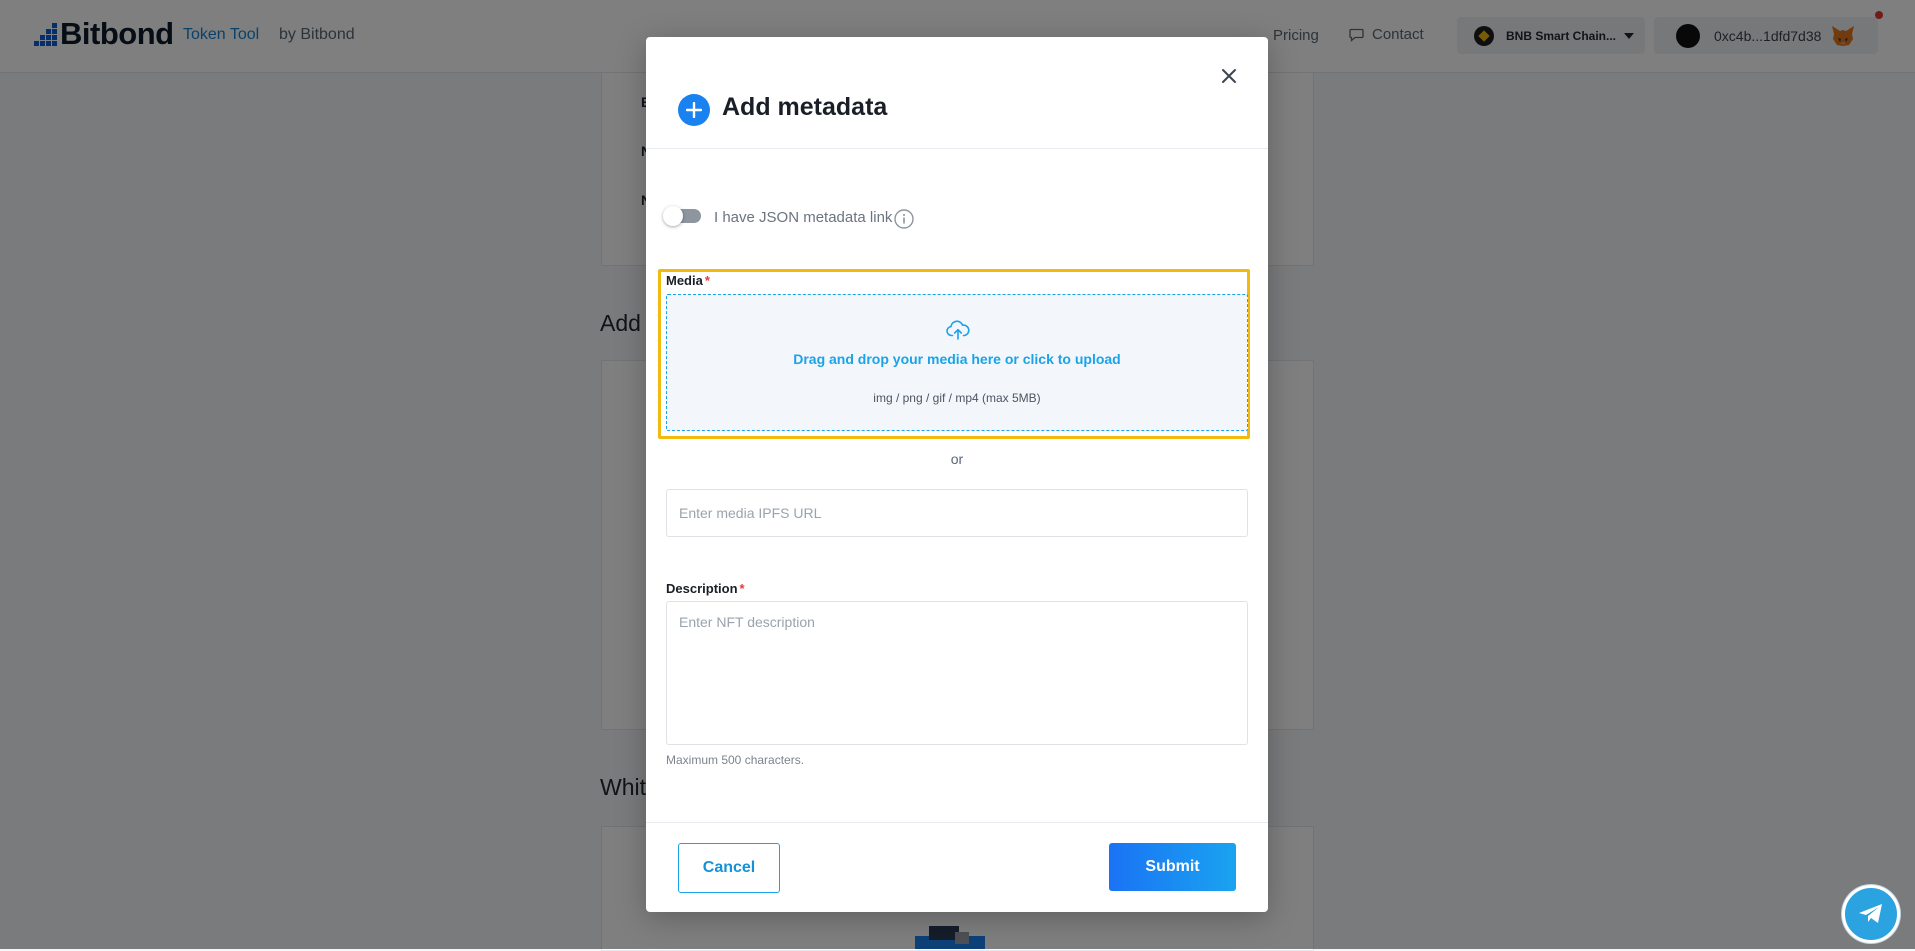 This screenshot has height=951, width=1915. I want to click on or-divider-text: or, so click(957, 459).